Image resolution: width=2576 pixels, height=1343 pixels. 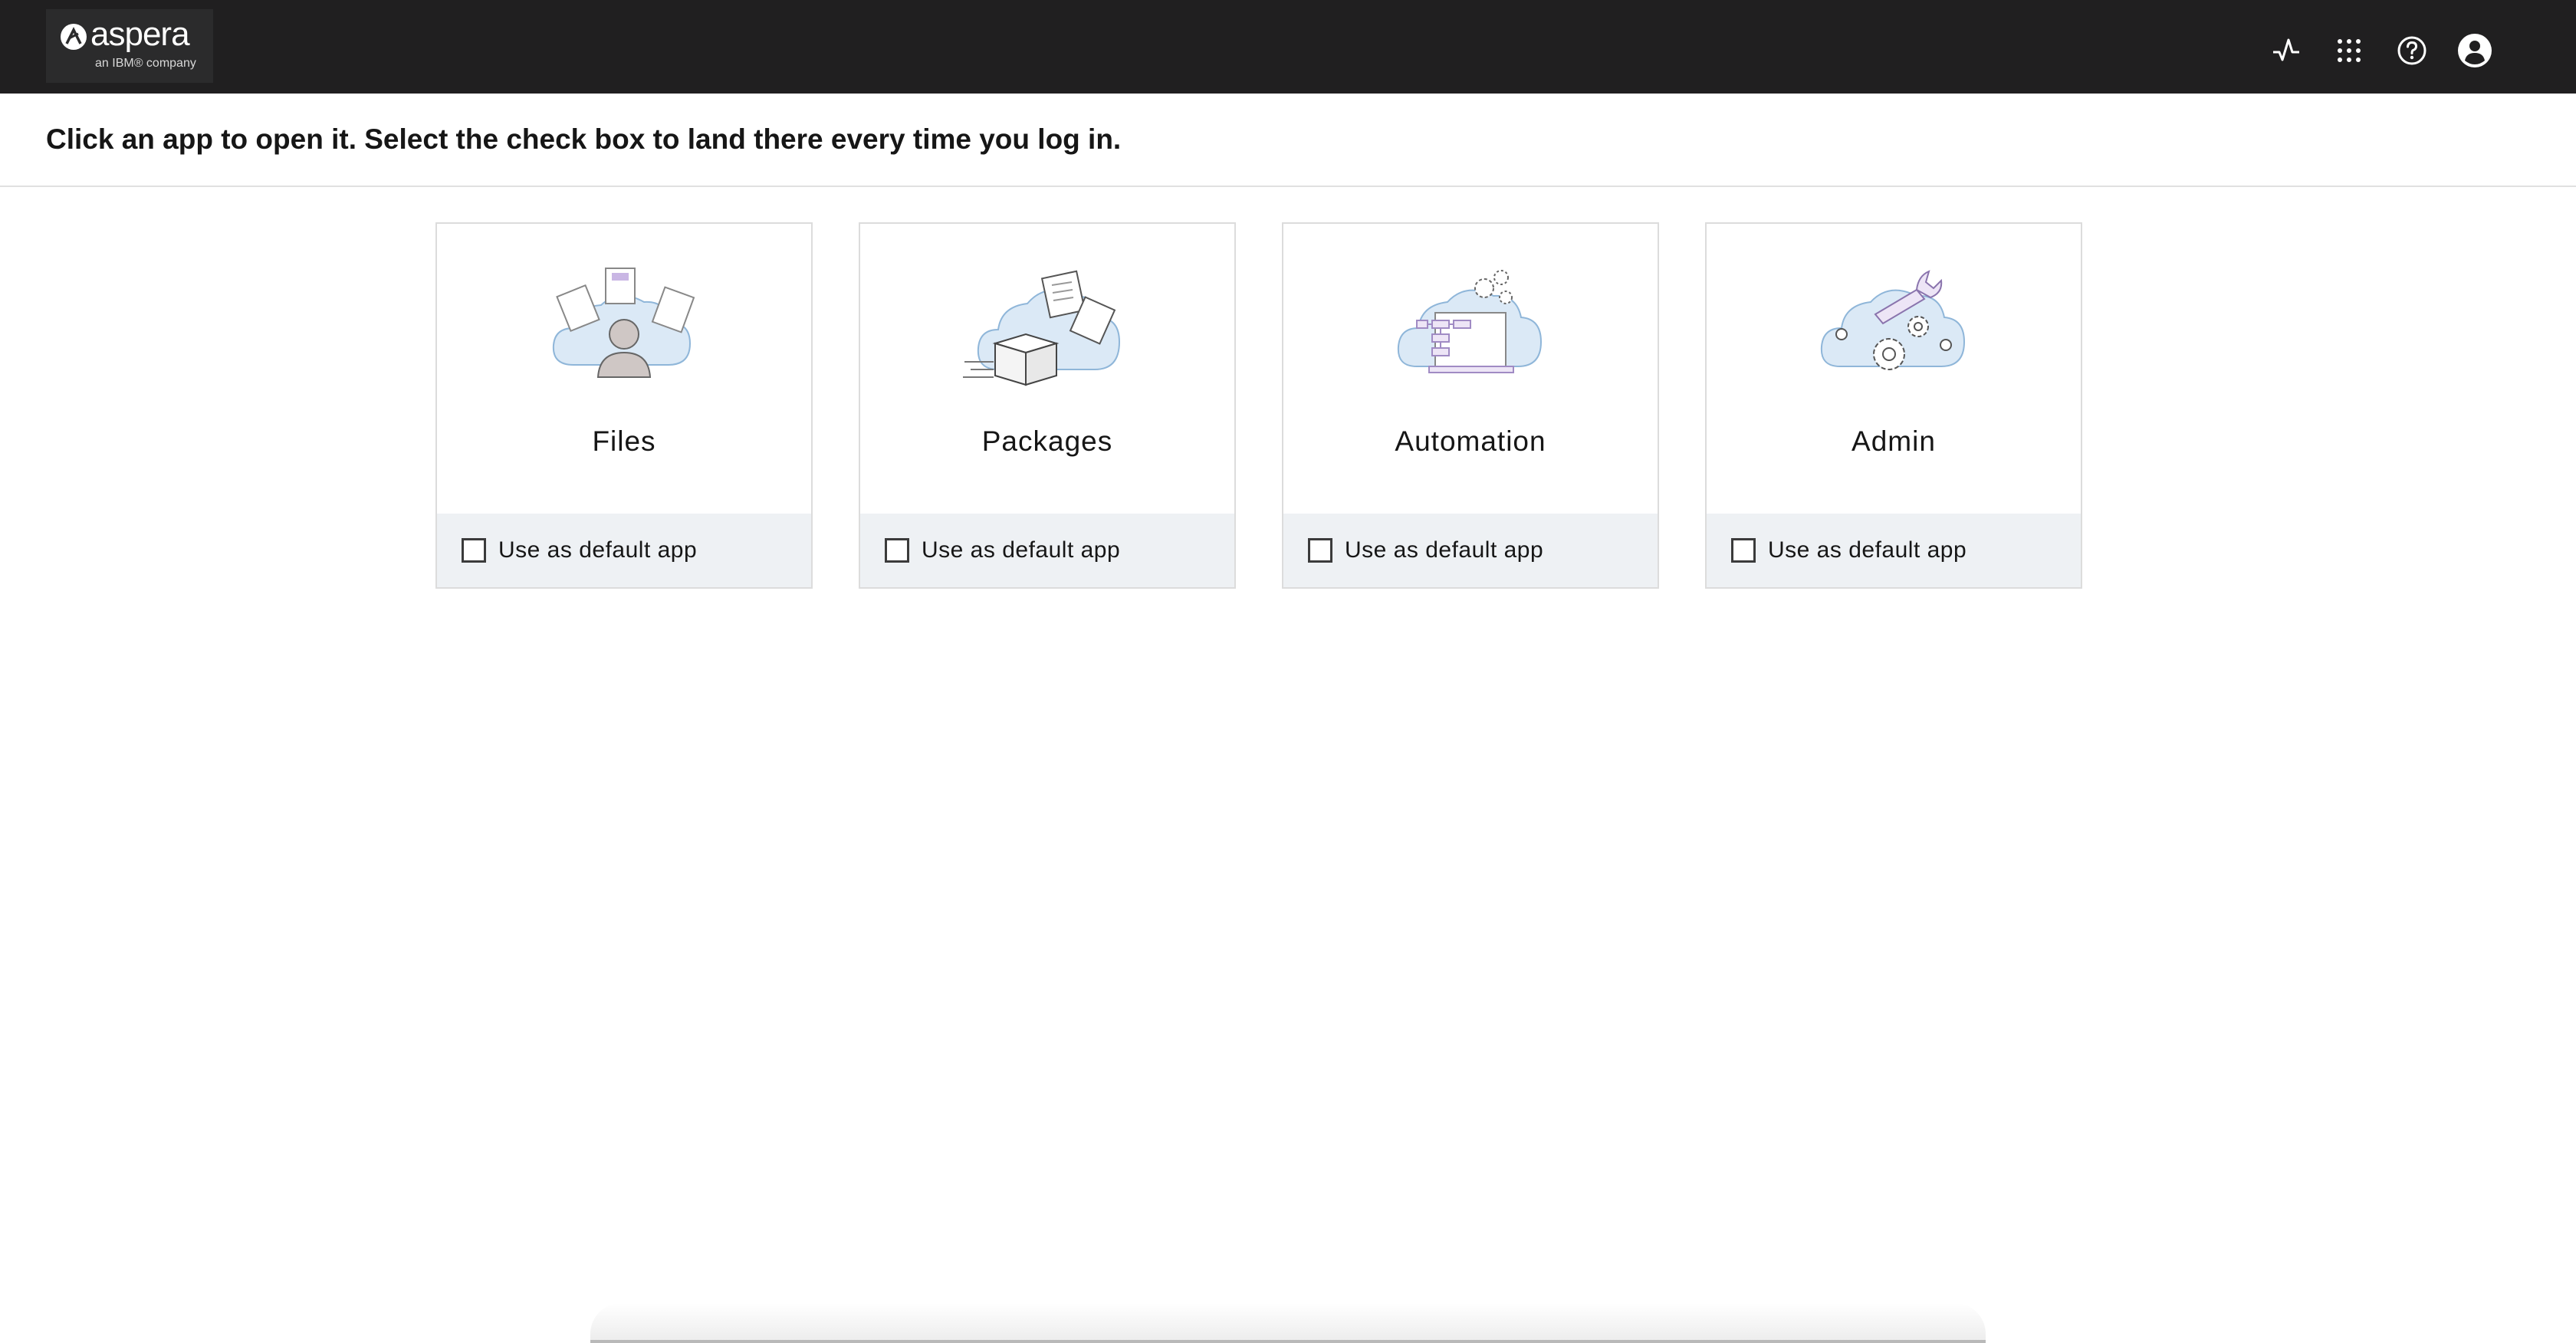 I want to click on user-avatar-icon, so click(x=2475, y=51).